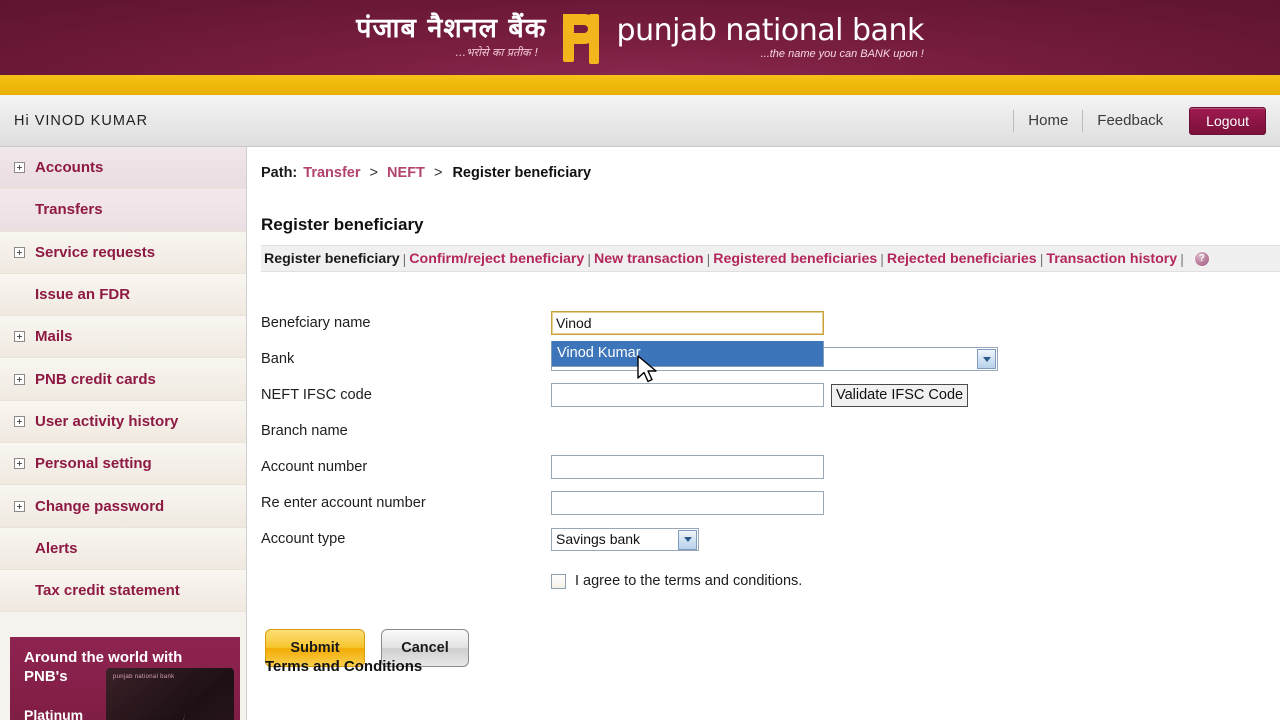  I want to click on agree-terms-label: I agree to the terms and conditions., so click(689, 581).